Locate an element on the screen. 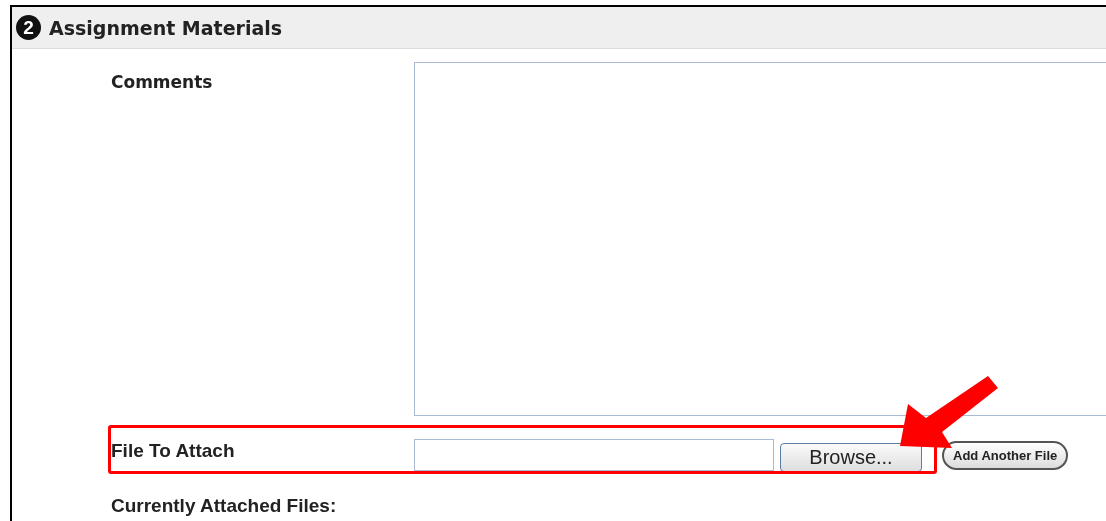 The image size is (1106, 521). field-label: Comments is located at coordinates (162, 82).